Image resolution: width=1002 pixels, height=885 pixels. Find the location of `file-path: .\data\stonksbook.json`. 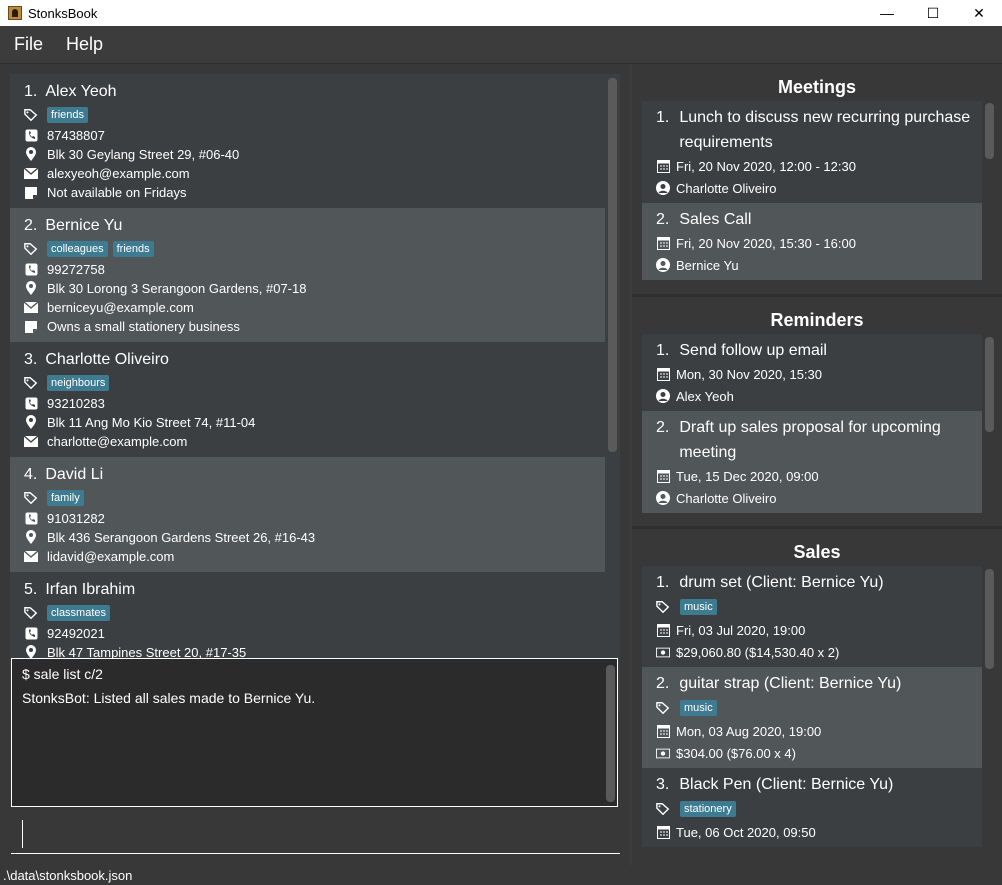

file-path: .\data\stonksbook.json is located at coordinates (68, 875).